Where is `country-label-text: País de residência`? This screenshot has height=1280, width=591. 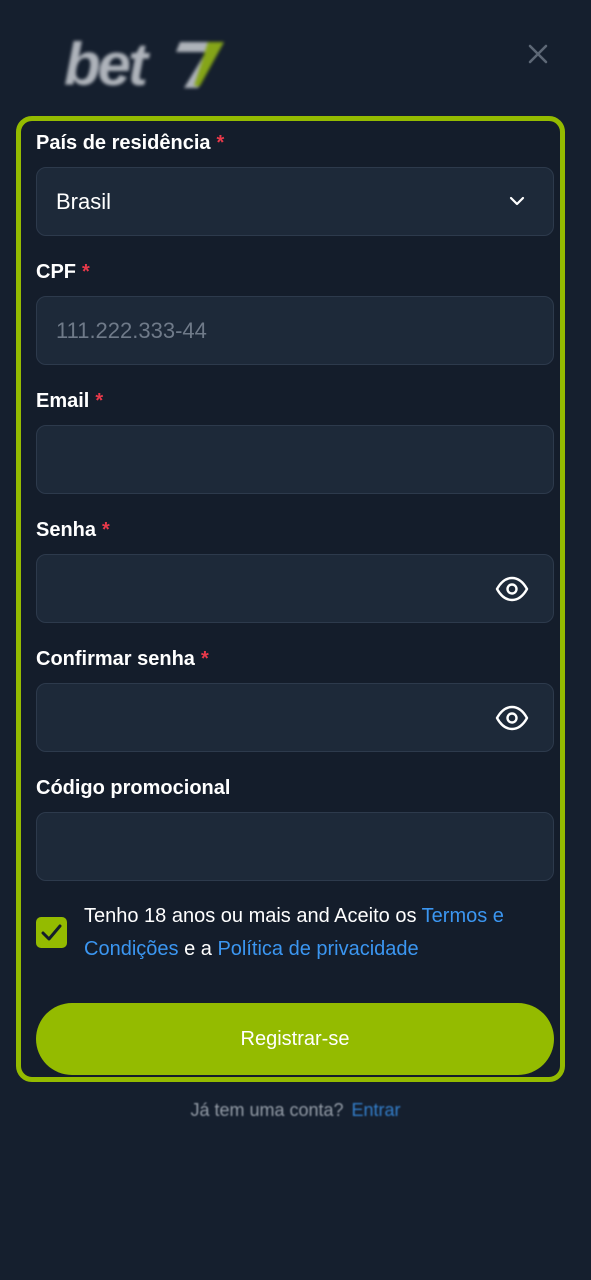
country-label-text: País de residência is located at coordinates (123, 143).